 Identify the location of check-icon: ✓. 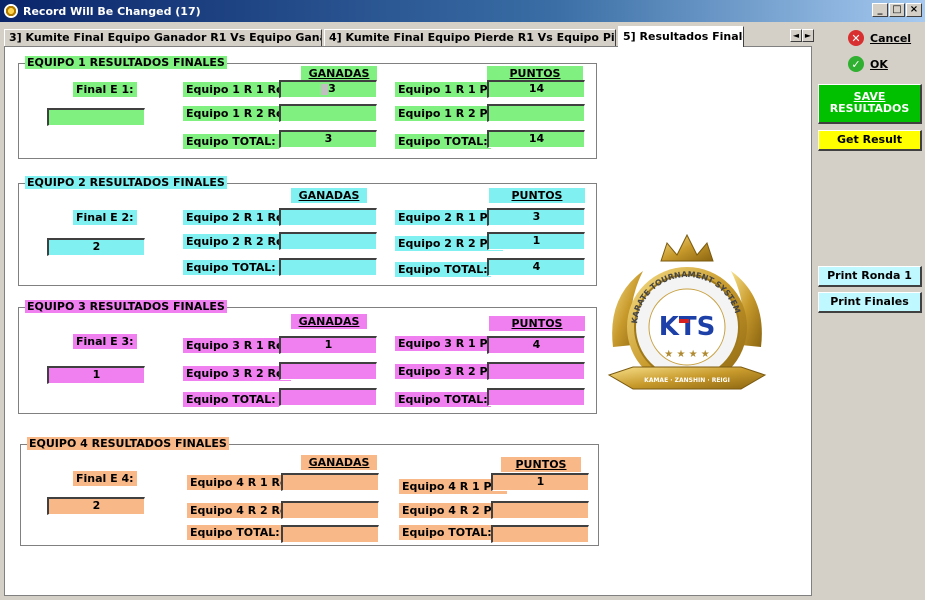
(856, 64).